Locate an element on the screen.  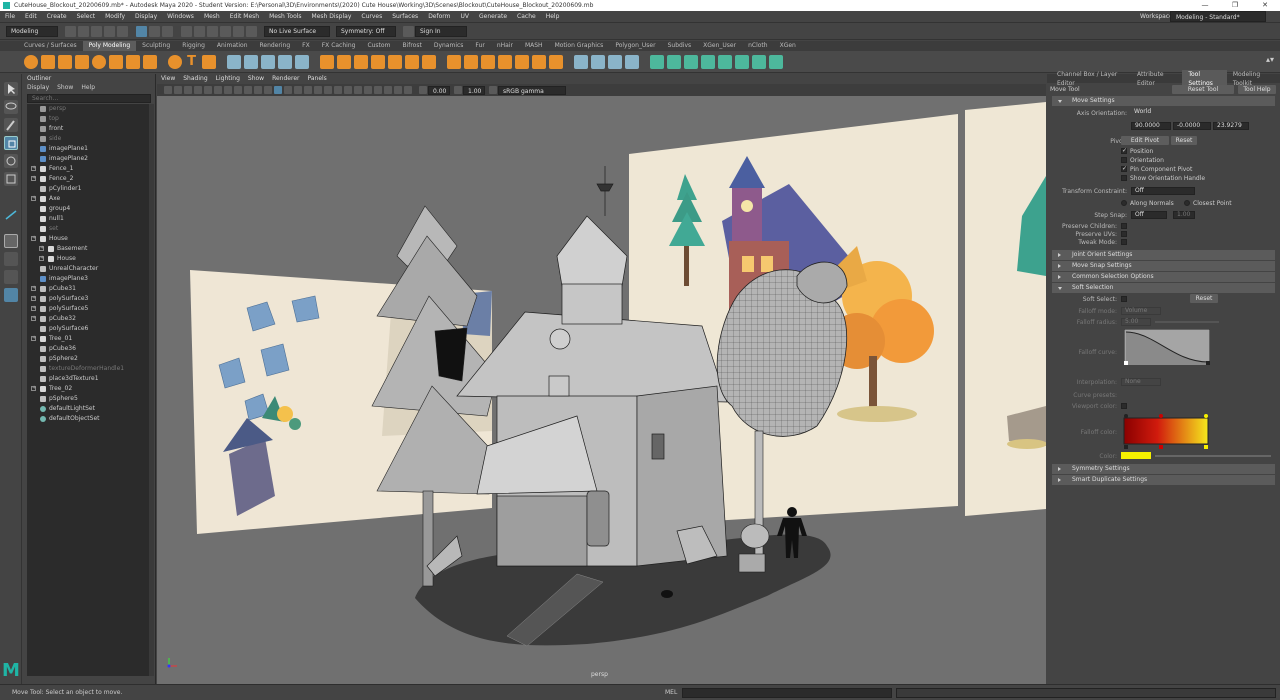
outliner-item: pCylinder1 is located at coordinates (88, 189).